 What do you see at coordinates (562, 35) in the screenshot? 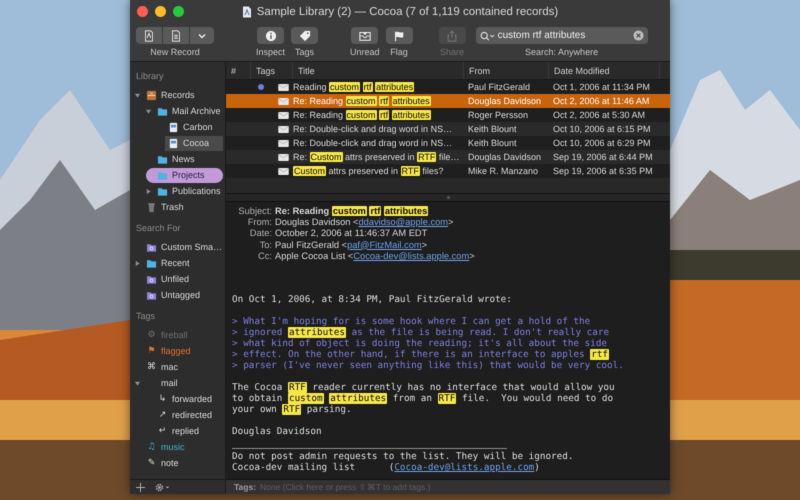
I see `search-field: custom rtf attributes` at bounding box center [562, 35].